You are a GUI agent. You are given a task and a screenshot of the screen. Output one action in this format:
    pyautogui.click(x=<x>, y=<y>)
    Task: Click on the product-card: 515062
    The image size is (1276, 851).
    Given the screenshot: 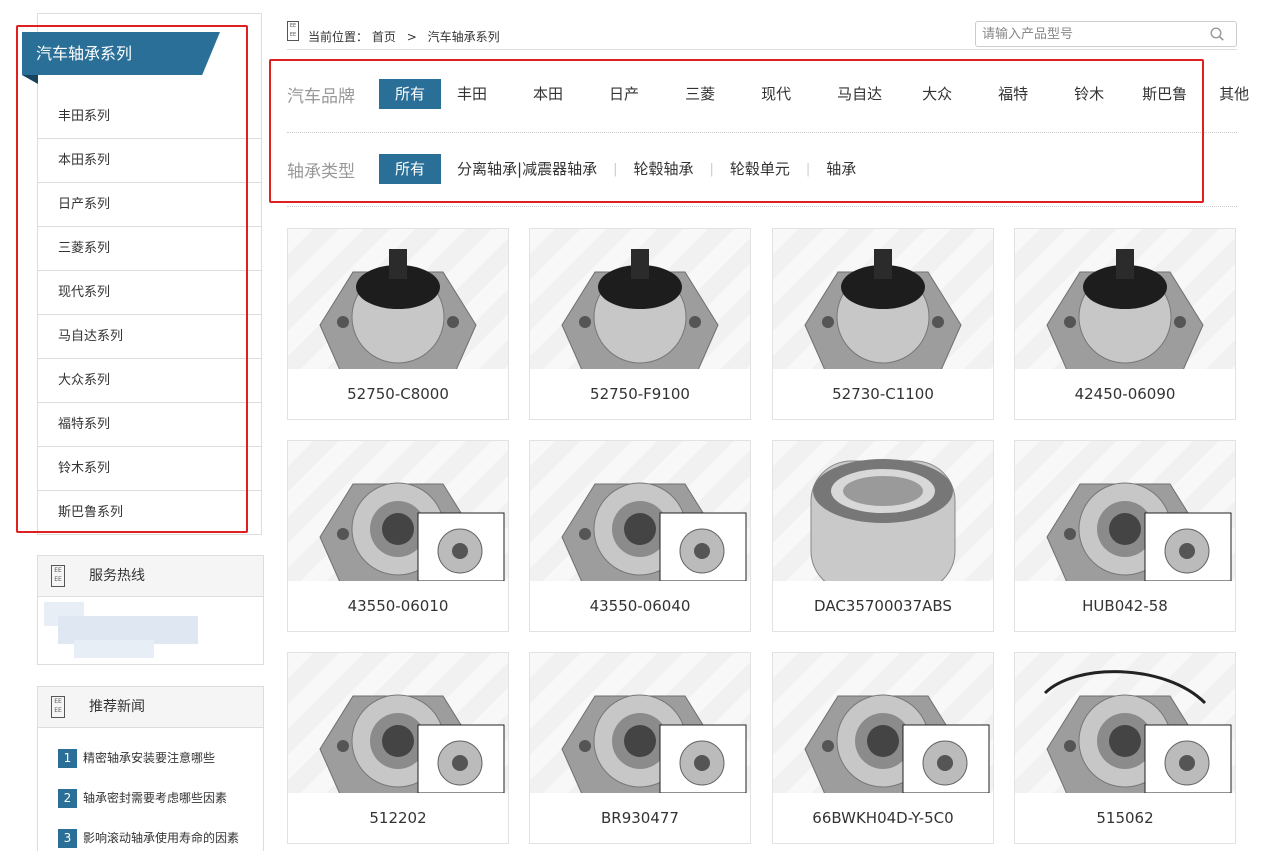 What is the action you would take?
    pyautogui.click(x=1125, y=748)
    